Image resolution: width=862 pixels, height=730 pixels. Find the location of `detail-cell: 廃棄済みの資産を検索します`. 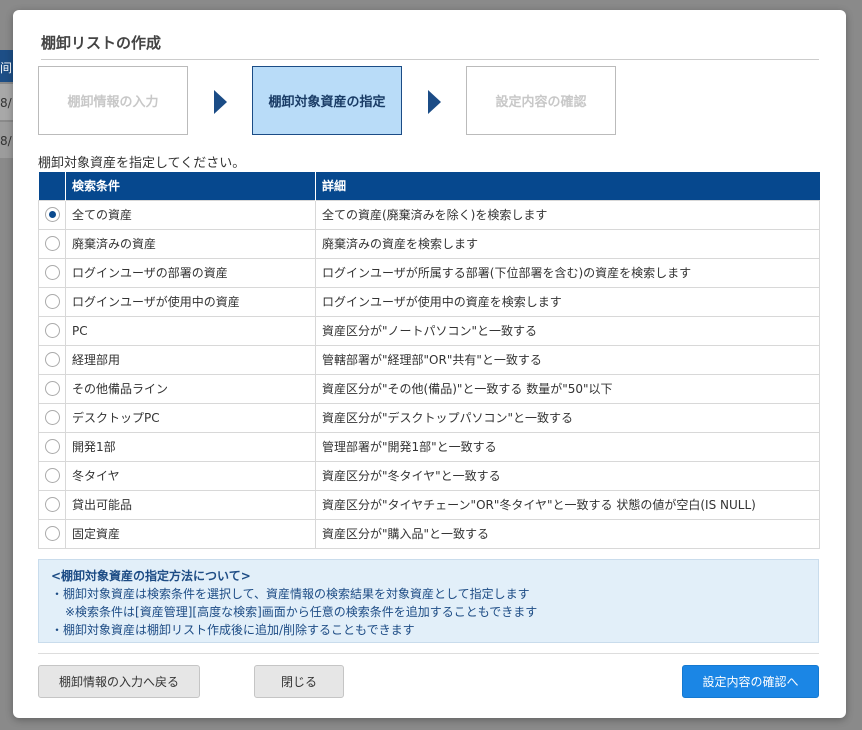

detail-cell: 廃棄済みの資産を検索します is located at coordinates (567, 243).